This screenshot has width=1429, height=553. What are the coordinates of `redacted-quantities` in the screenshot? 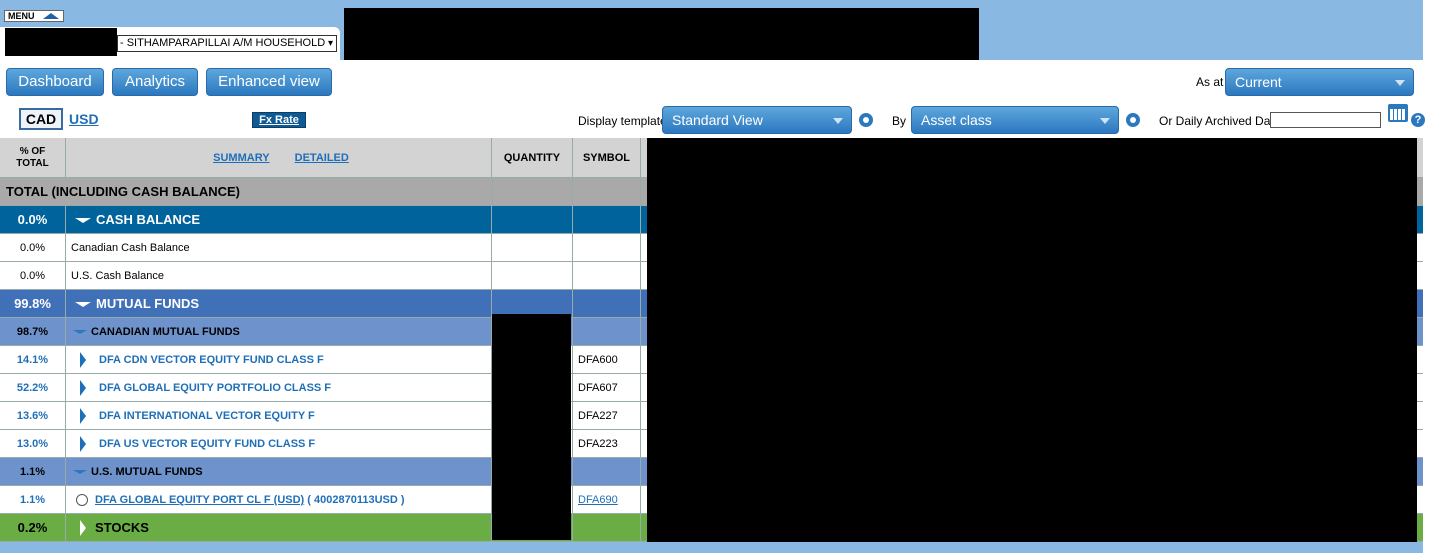 It's located at (531, 427).